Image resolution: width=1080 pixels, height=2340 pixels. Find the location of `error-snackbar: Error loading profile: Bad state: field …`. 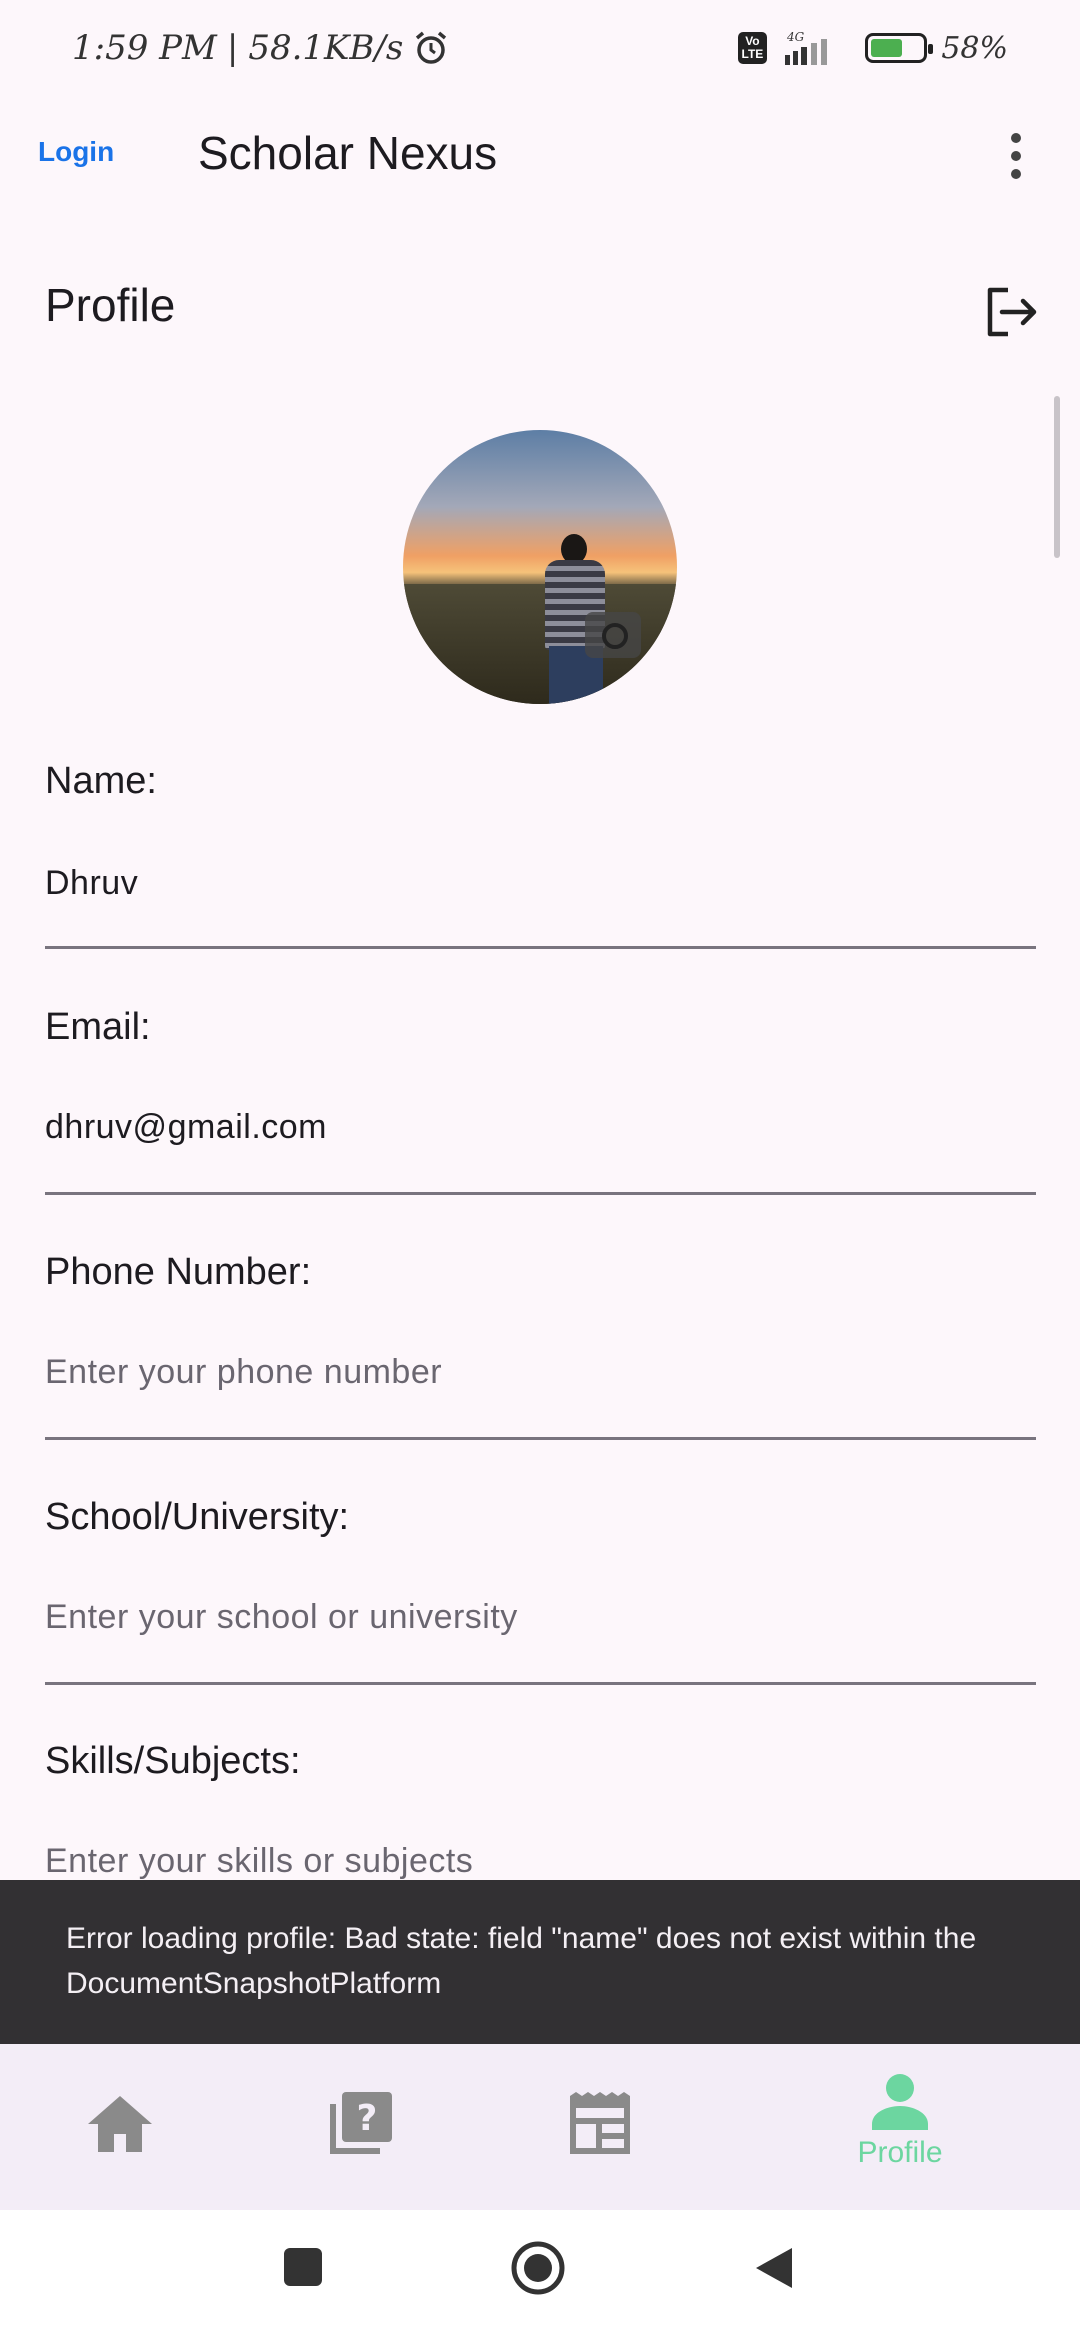

error-snackbar: Error loading profile: Bad state: field … is located at coordinates (540, 1962).